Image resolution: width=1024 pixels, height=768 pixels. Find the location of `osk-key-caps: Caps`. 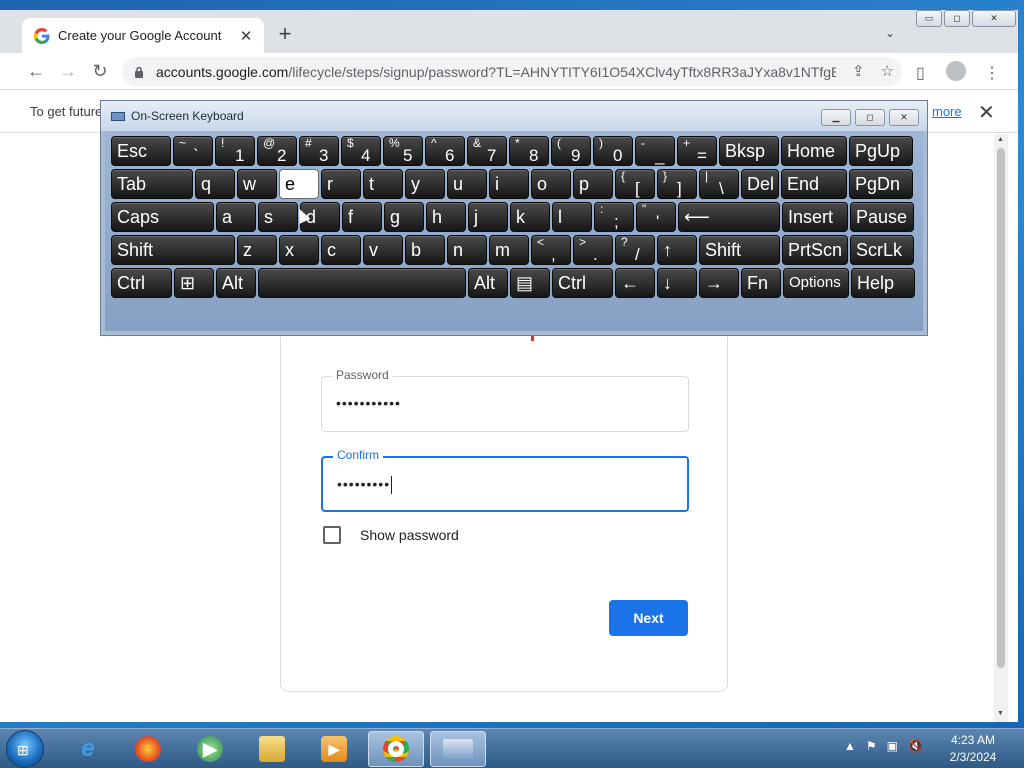

osk-key-caps: Caps is located at coordinates (162, 217).